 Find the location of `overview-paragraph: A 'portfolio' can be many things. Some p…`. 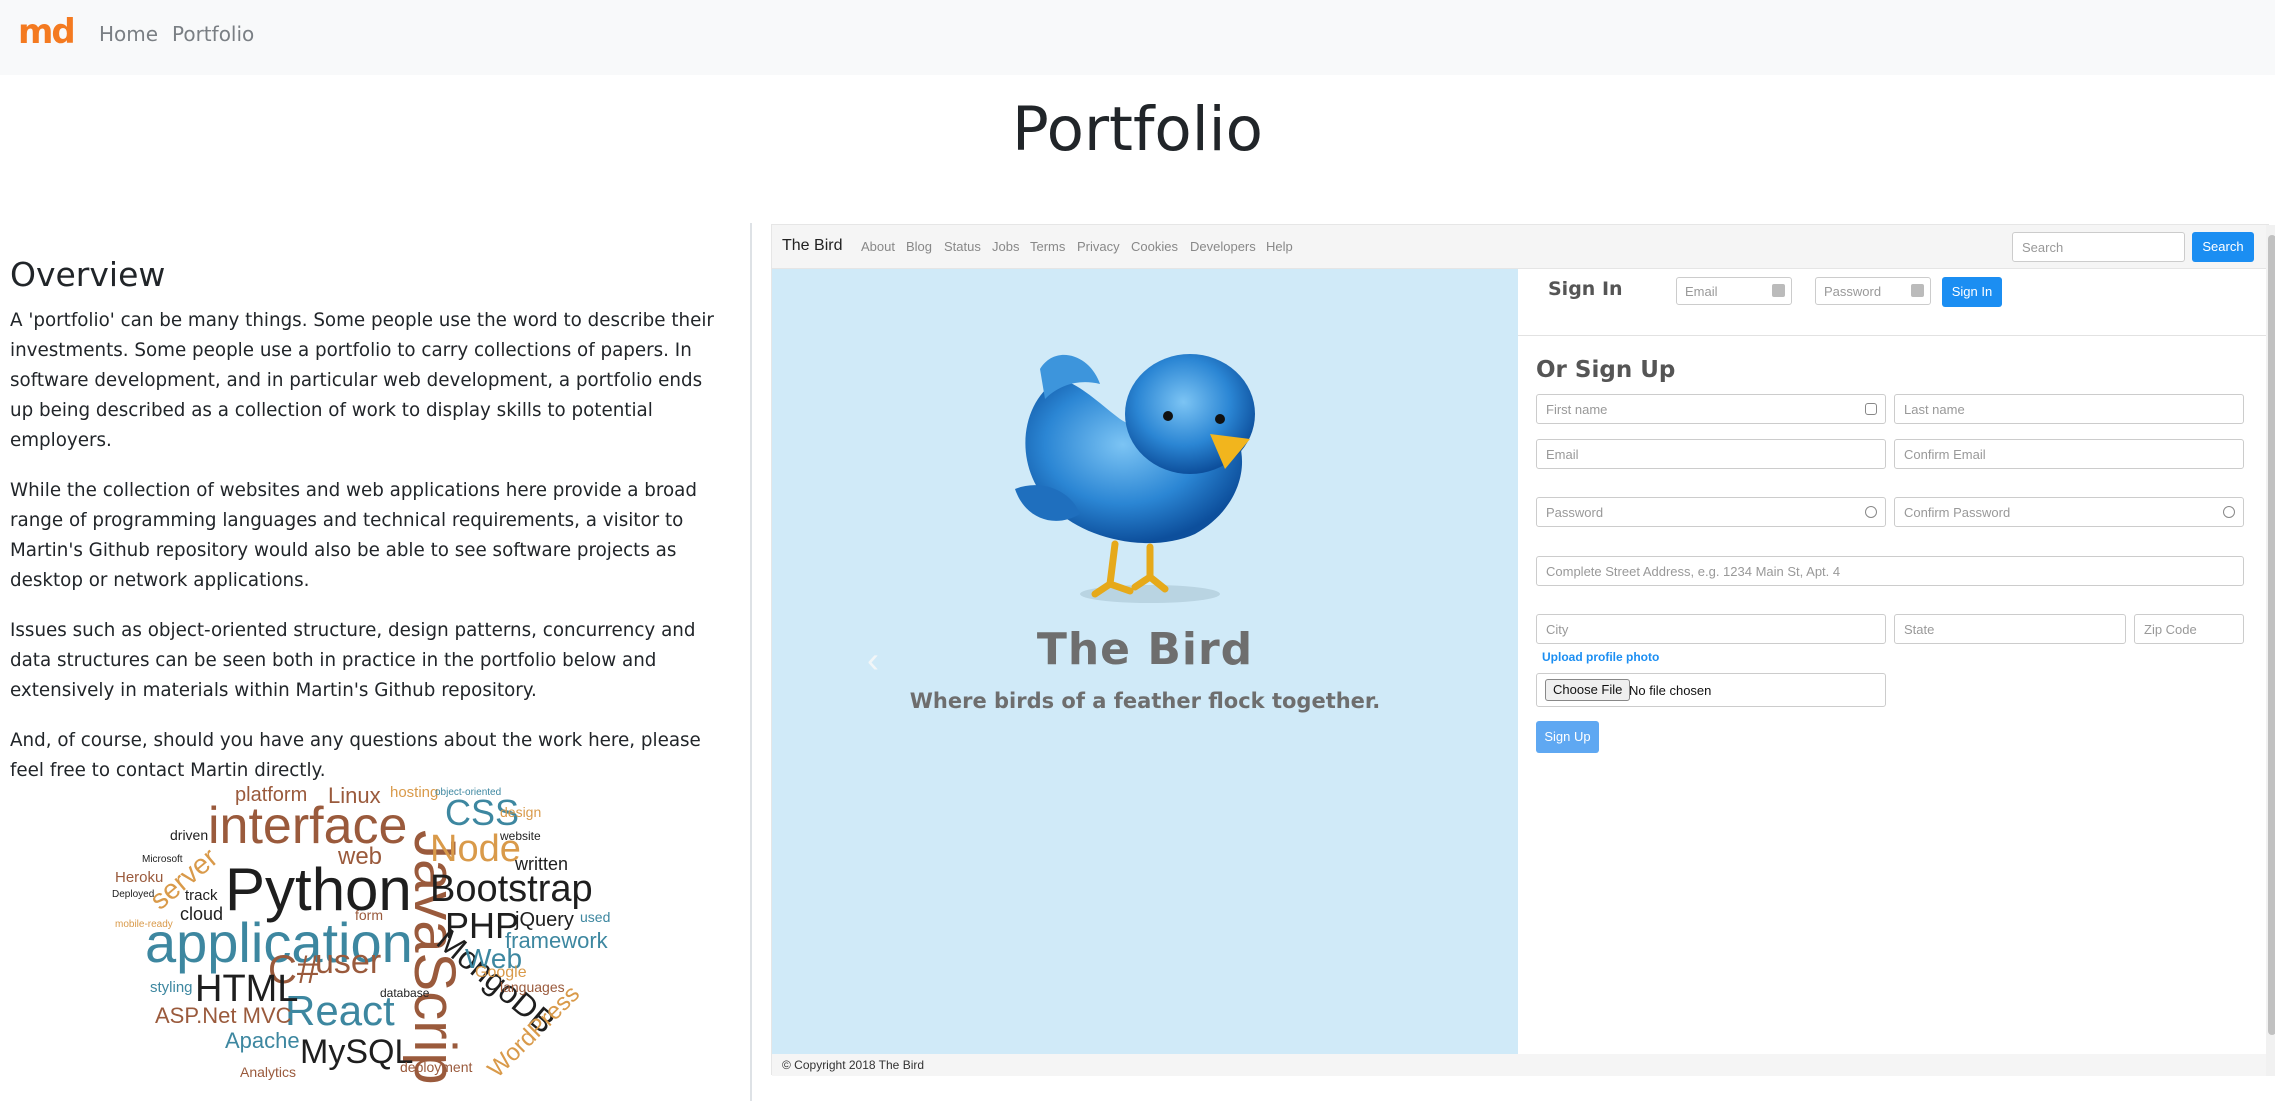

overview-paragraph: A 'portfolio' can be many things. Some p… is located at coordinates (362, 380).